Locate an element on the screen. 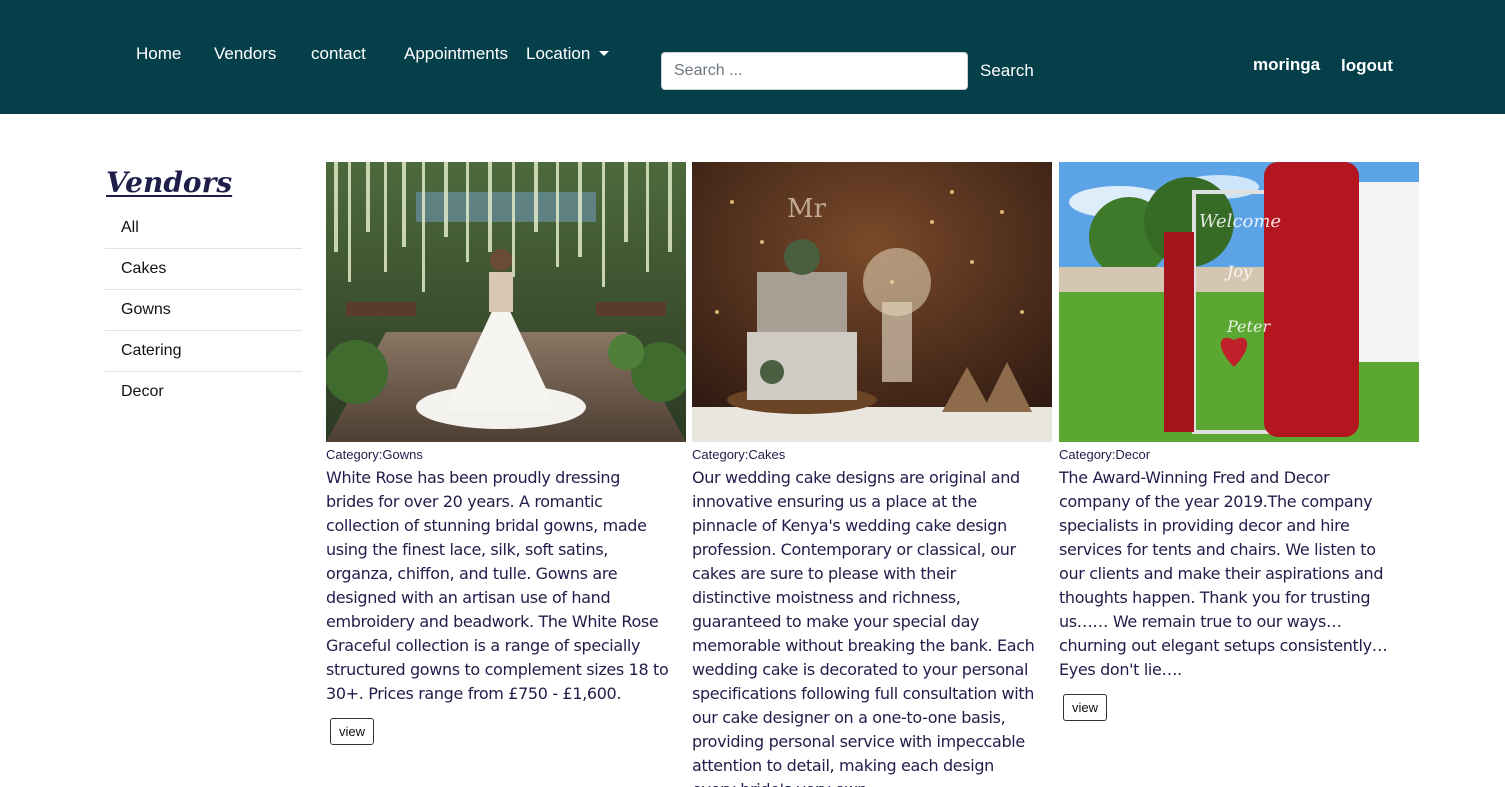  caret-down-icon is located at coordinates (604, 53).